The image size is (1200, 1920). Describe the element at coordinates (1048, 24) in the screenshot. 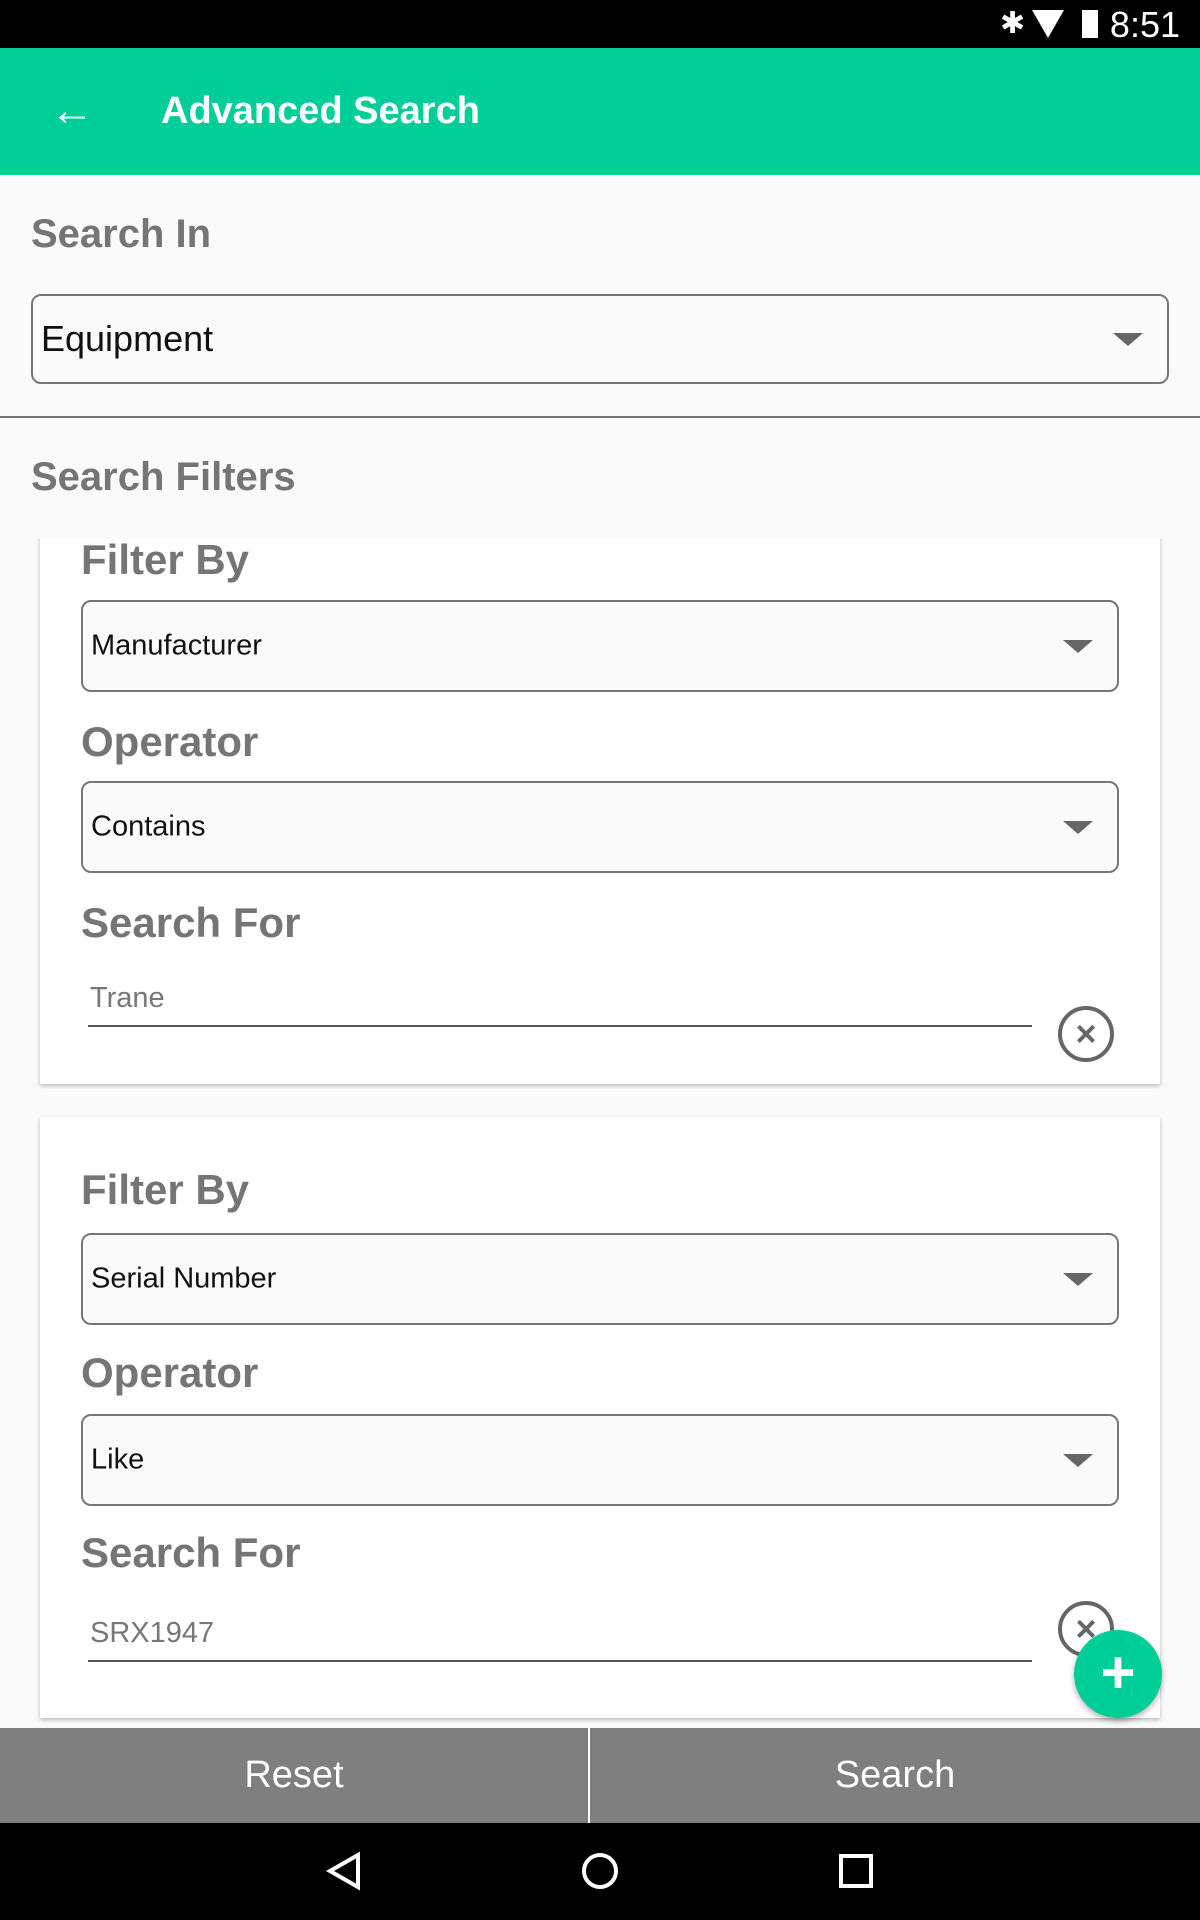

I see `wifi-icon` at that location.